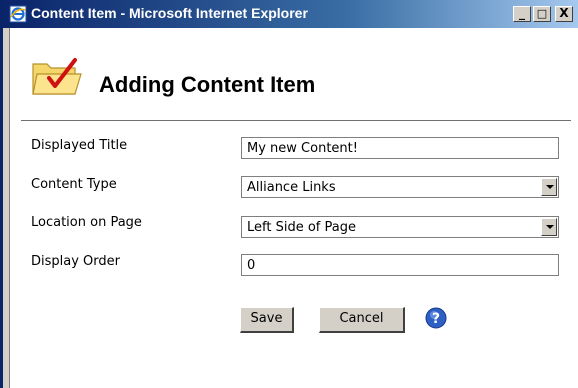  Describe the element at coordinates (400, 265) in the screenshot. I see `display-order-input: 0` at that location.